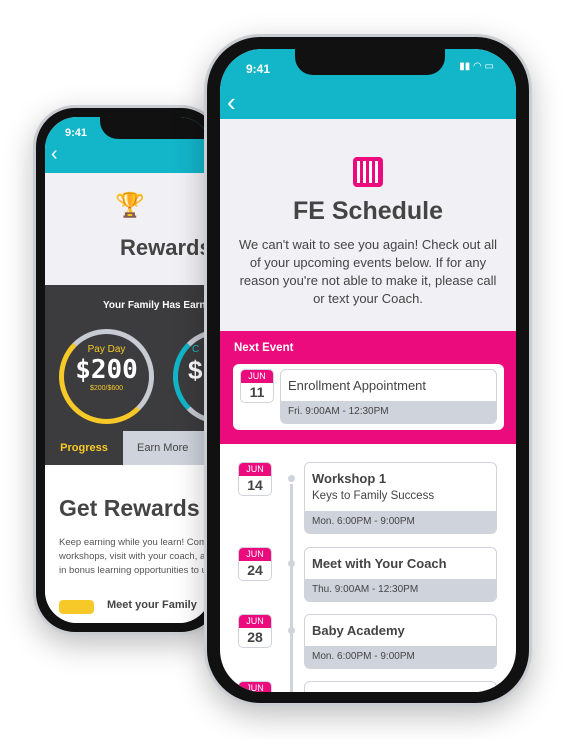  What do you see at coordinates (84, 448) in the screenshot?
I see `tab-progress: Progress` at bounding box center [84, 448].